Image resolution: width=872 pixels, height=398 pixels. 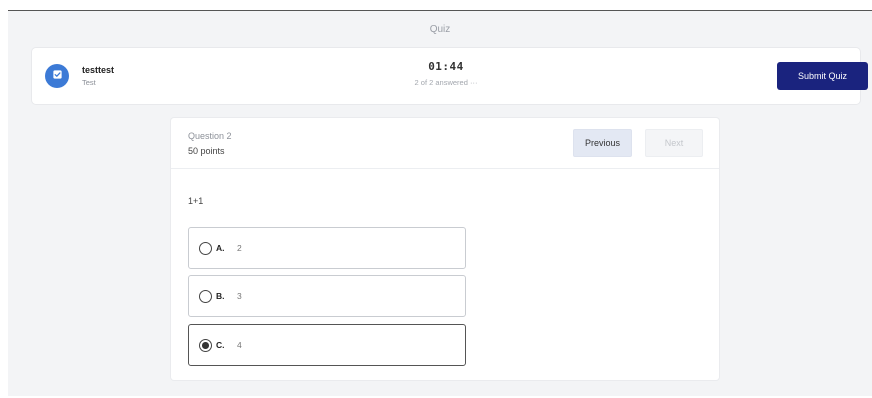 I want to click on option-value: 2, so click(x=239, y=248).